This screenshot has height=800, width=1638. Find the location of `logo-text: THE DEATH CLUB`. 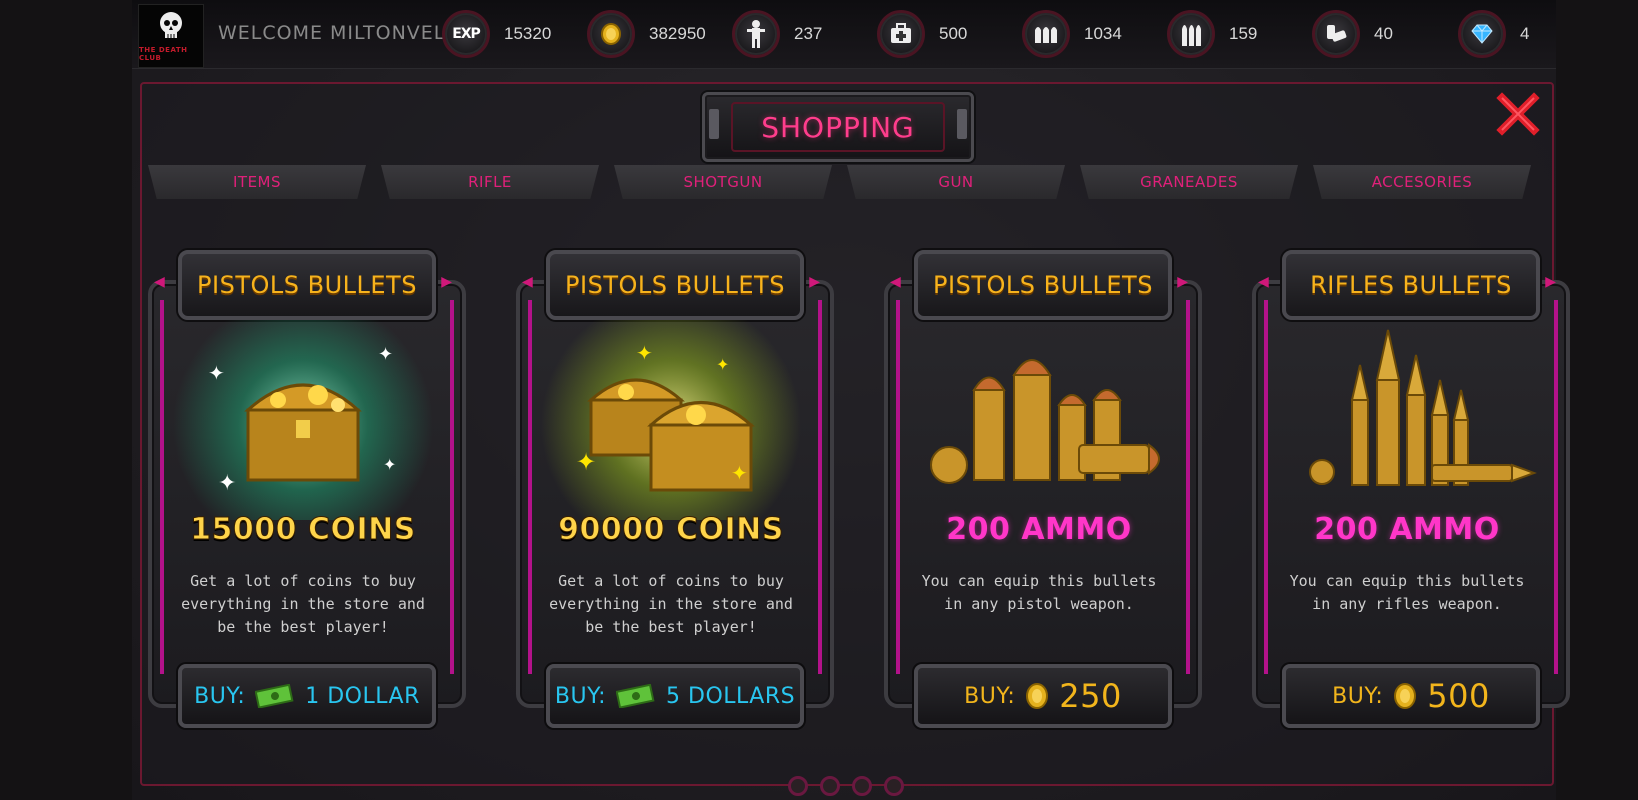

logo-text: THE DEATH CLUB is located at coordinates (163, 54).